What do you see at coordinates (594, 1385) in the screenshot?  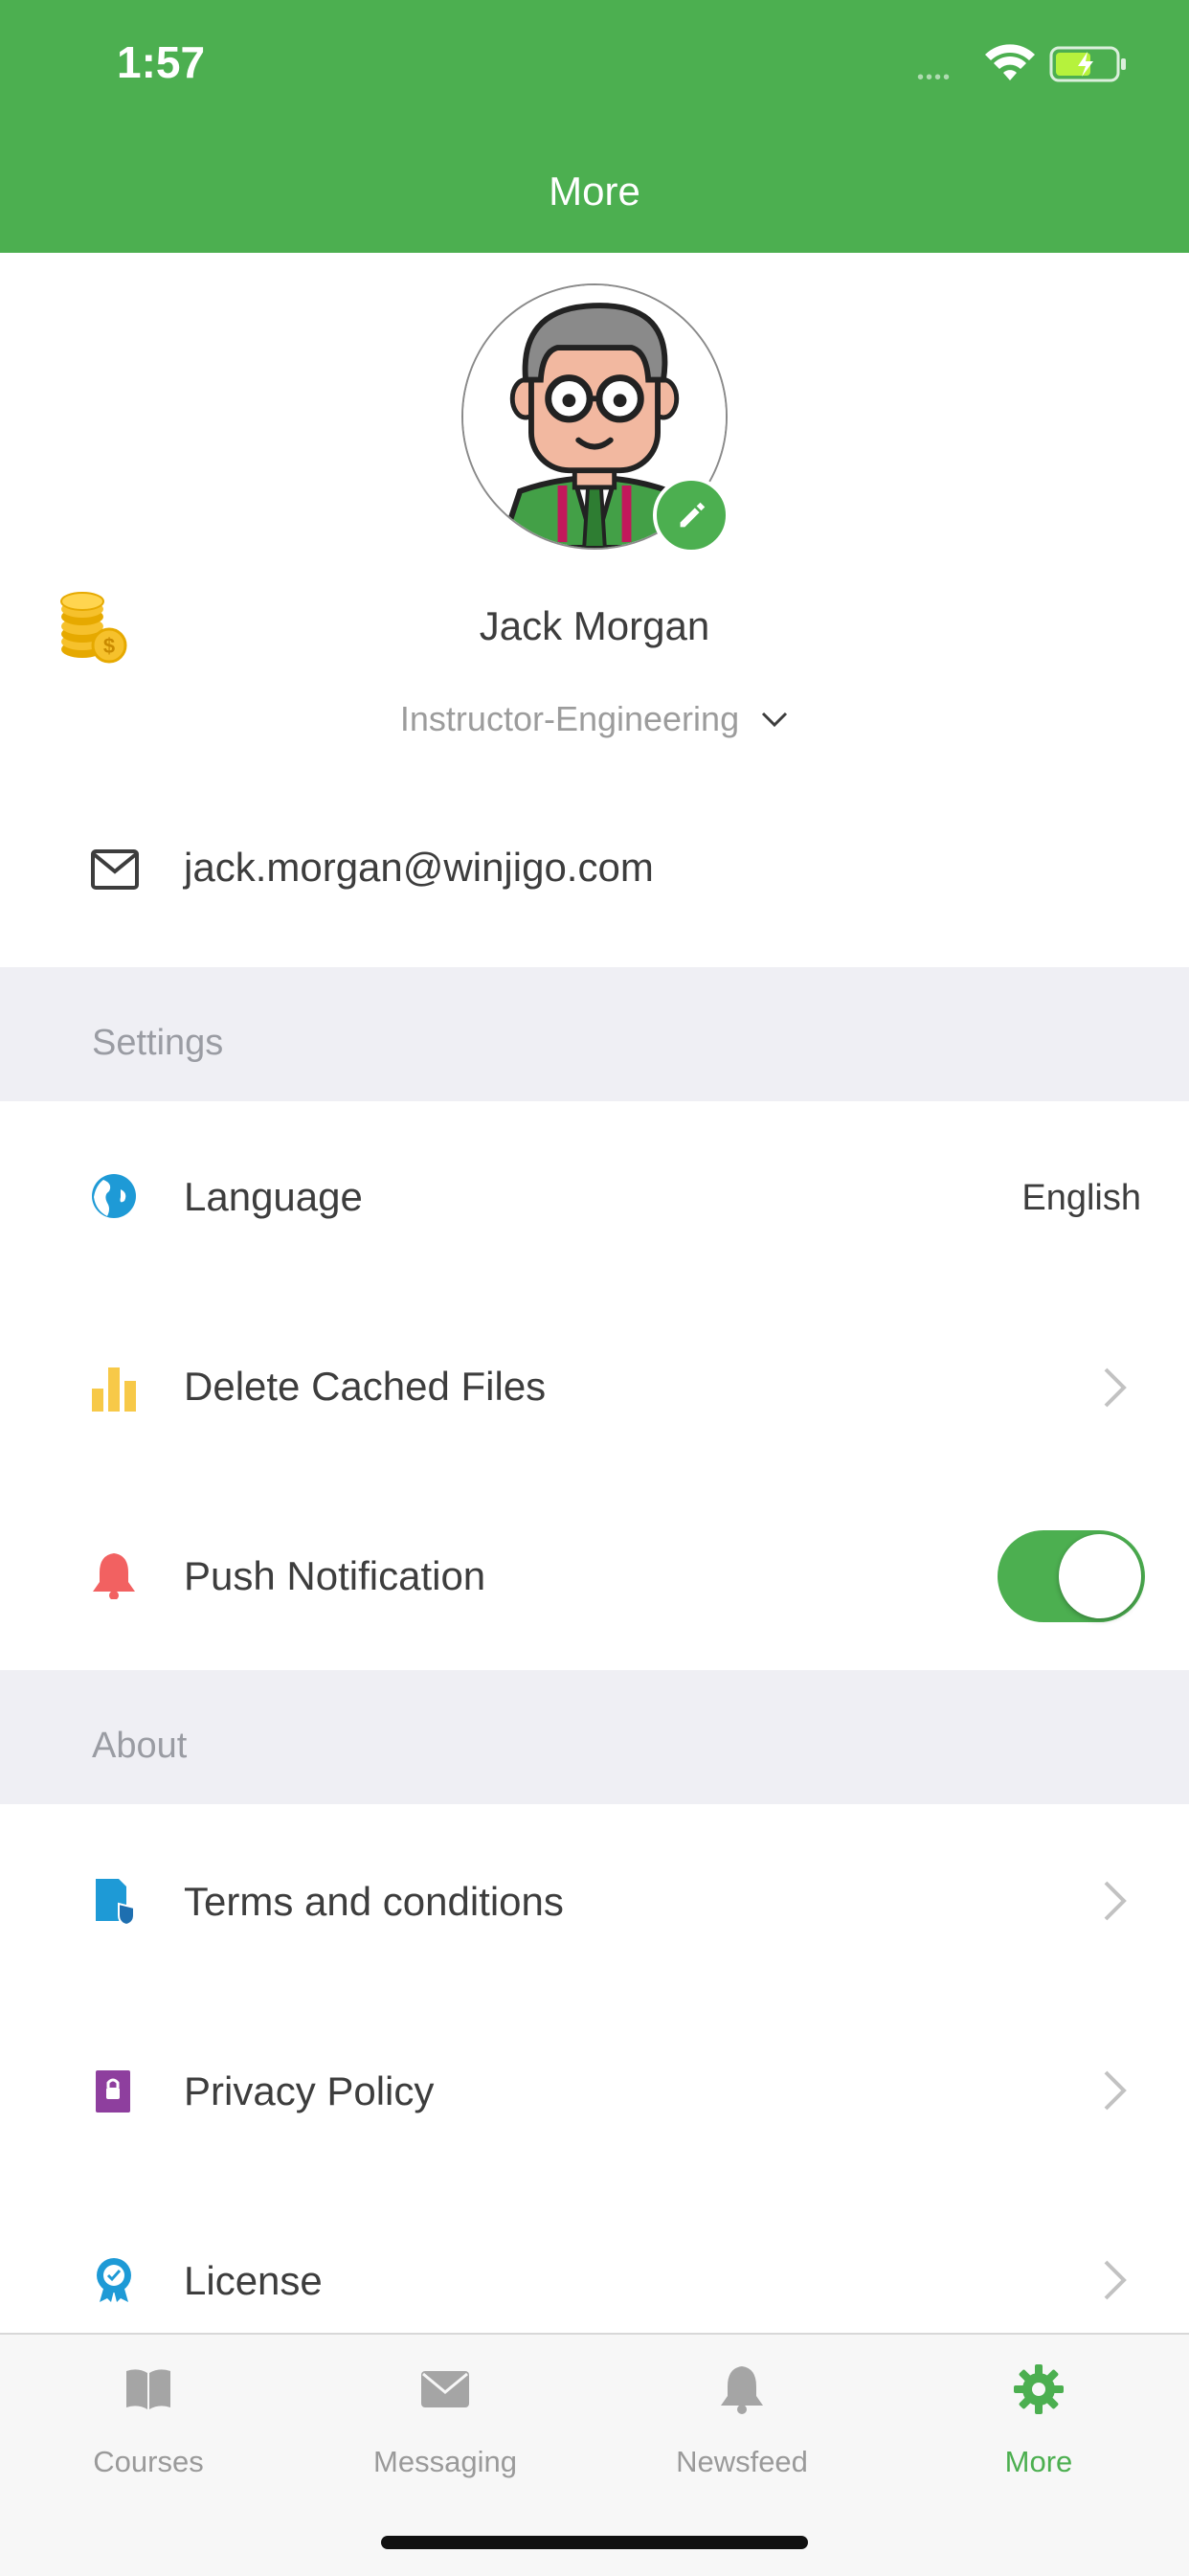 I see `delete-cache-row` at bounding box center [594, 1385].